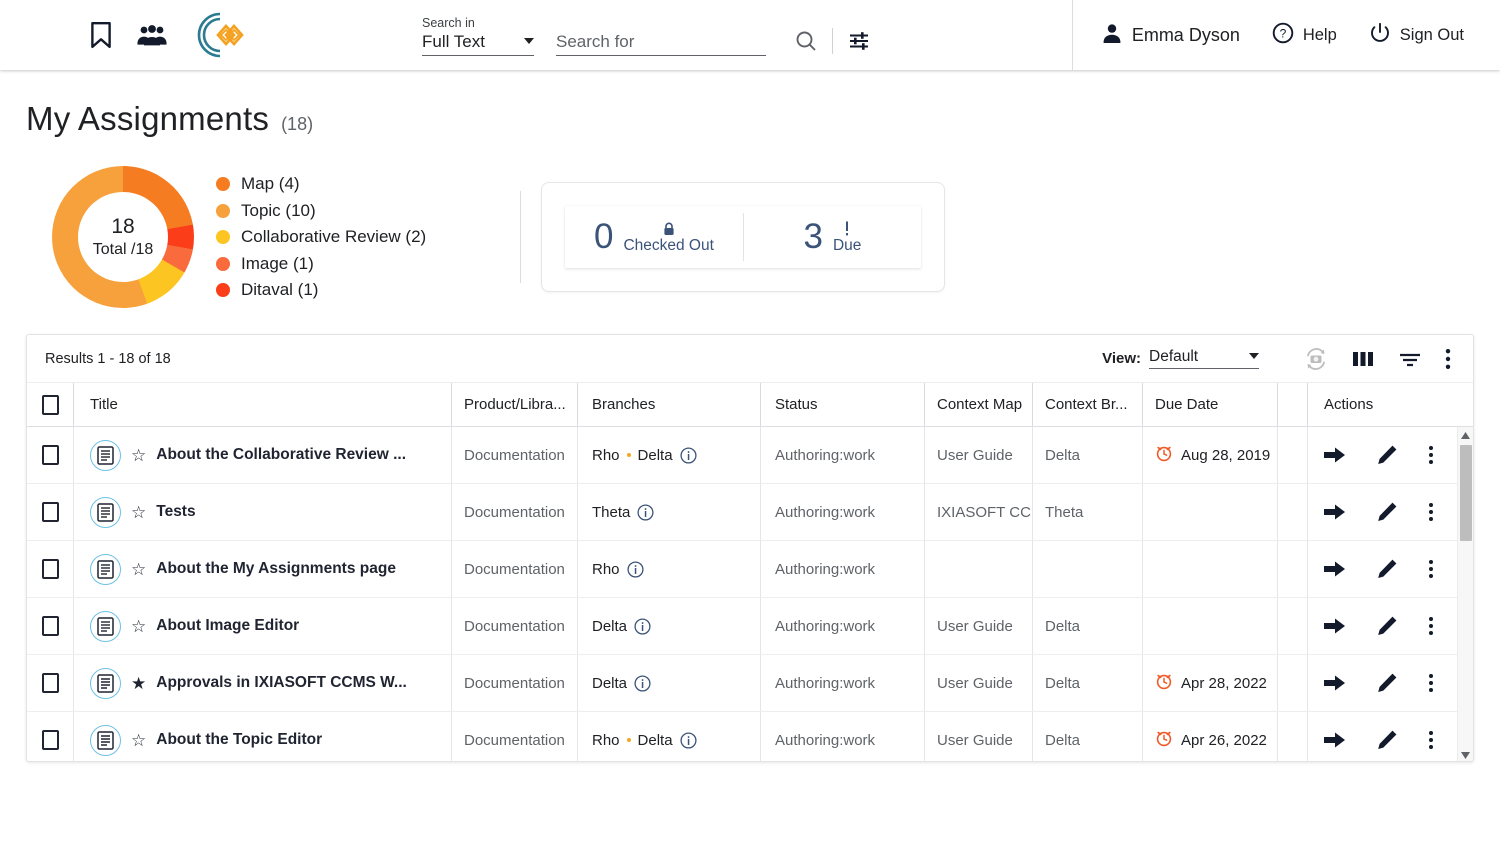 The width and height of the screenshot is (1500, 850). What do you see at coordinates (1349, 404) in the screenshot?
I see `column-header-actions-label: Actions` at bounding box center [1349, 404].